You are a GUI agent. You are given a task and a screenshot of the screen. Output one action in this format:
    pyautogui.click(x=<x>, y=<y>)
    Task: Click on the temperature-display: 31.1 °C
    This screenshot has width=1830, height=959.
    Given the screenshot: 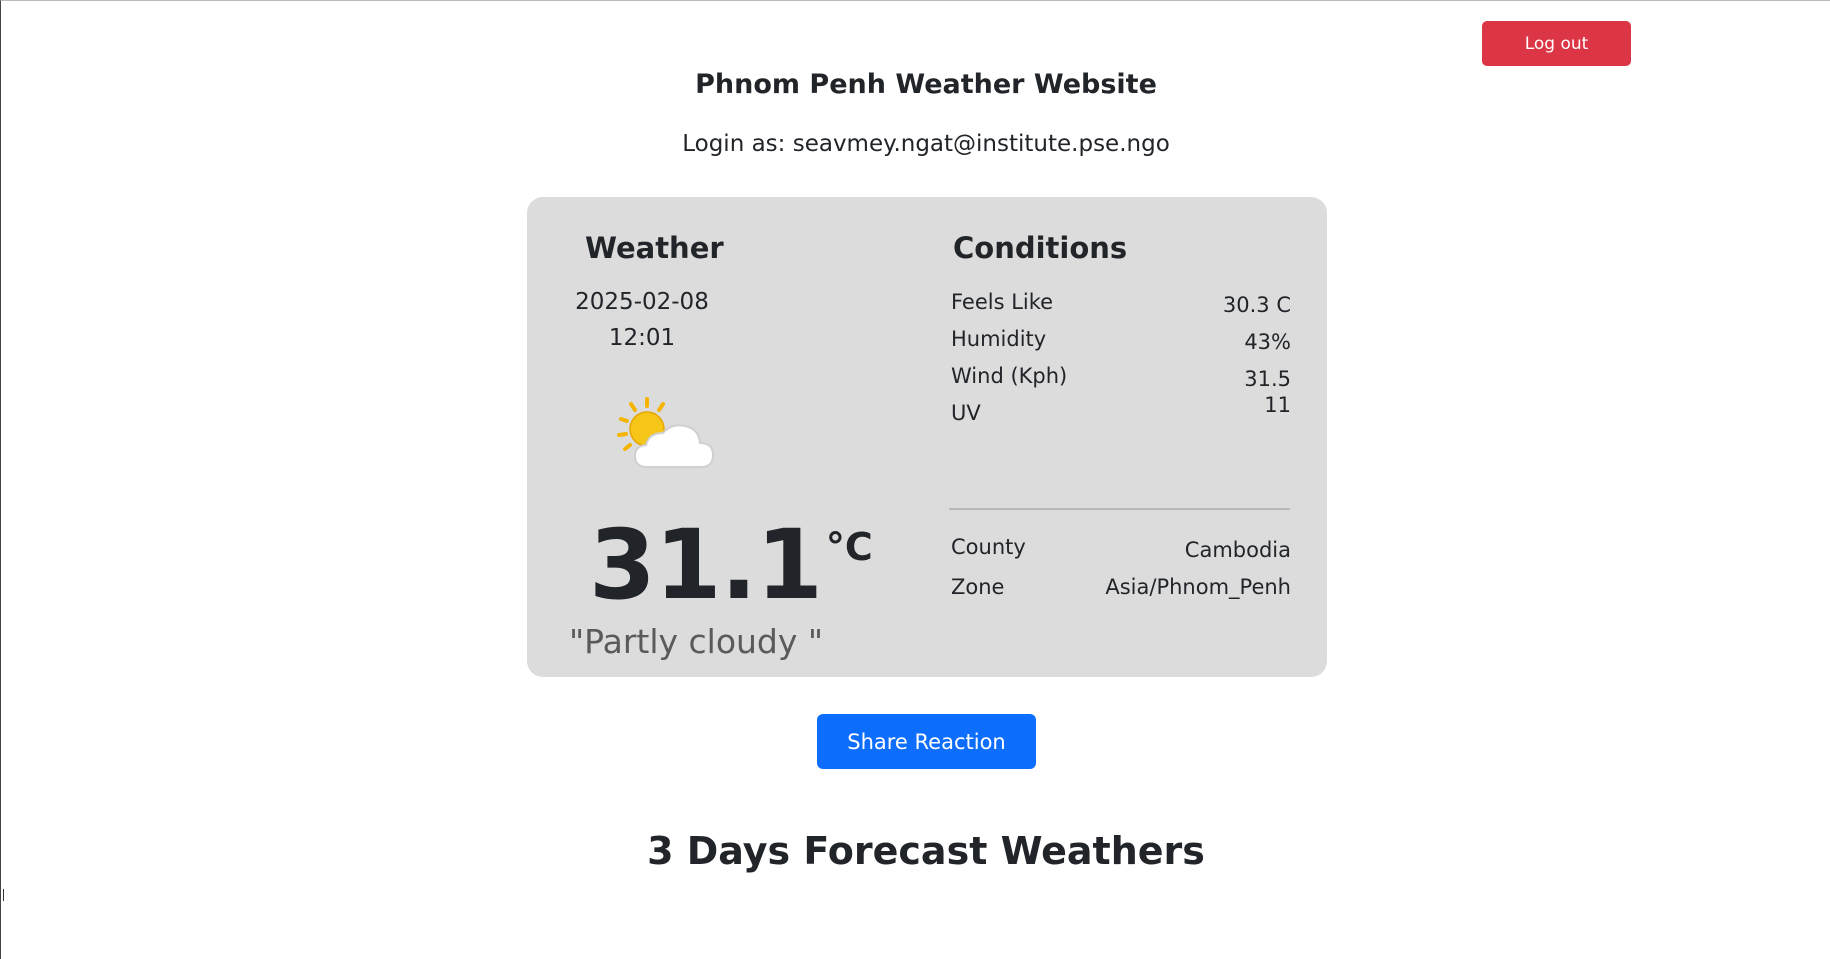 What is the action you would take?
    pyautogui.click(x=731, y=565)
    